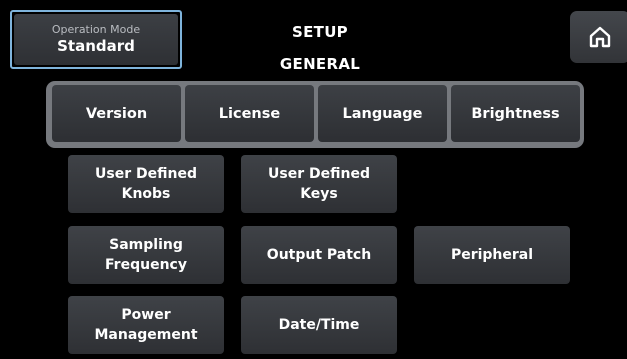 The image size is (627, 359). What do you see at coordinates (146, 184) in the screenshot?
I see `user-defined-knobs-button: User Defined Knobs` at bounding box center [146, 184].